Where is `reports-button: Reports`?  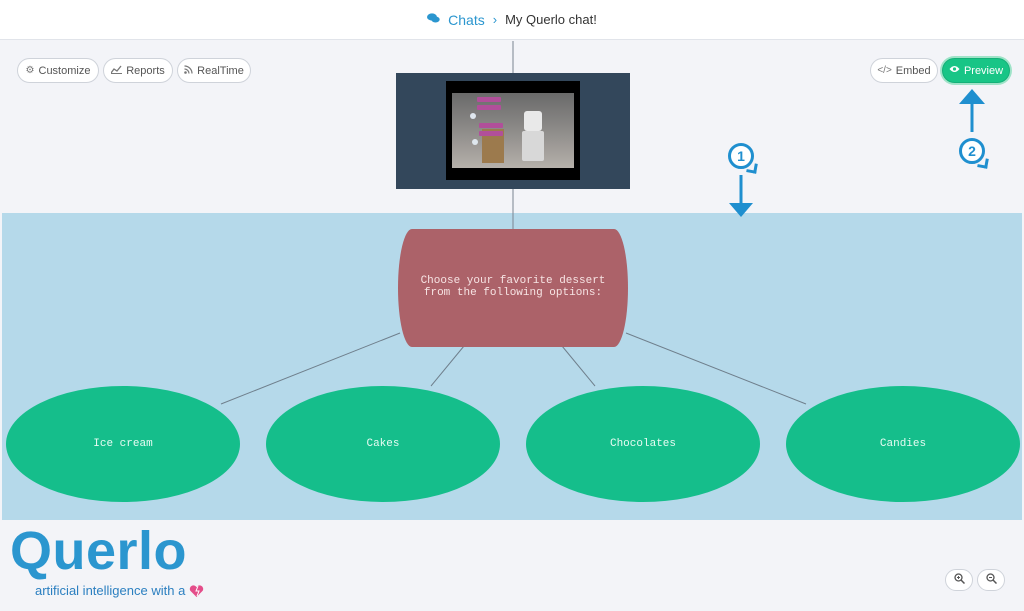 reports-button: Reports is located at coordinates (138, 70).